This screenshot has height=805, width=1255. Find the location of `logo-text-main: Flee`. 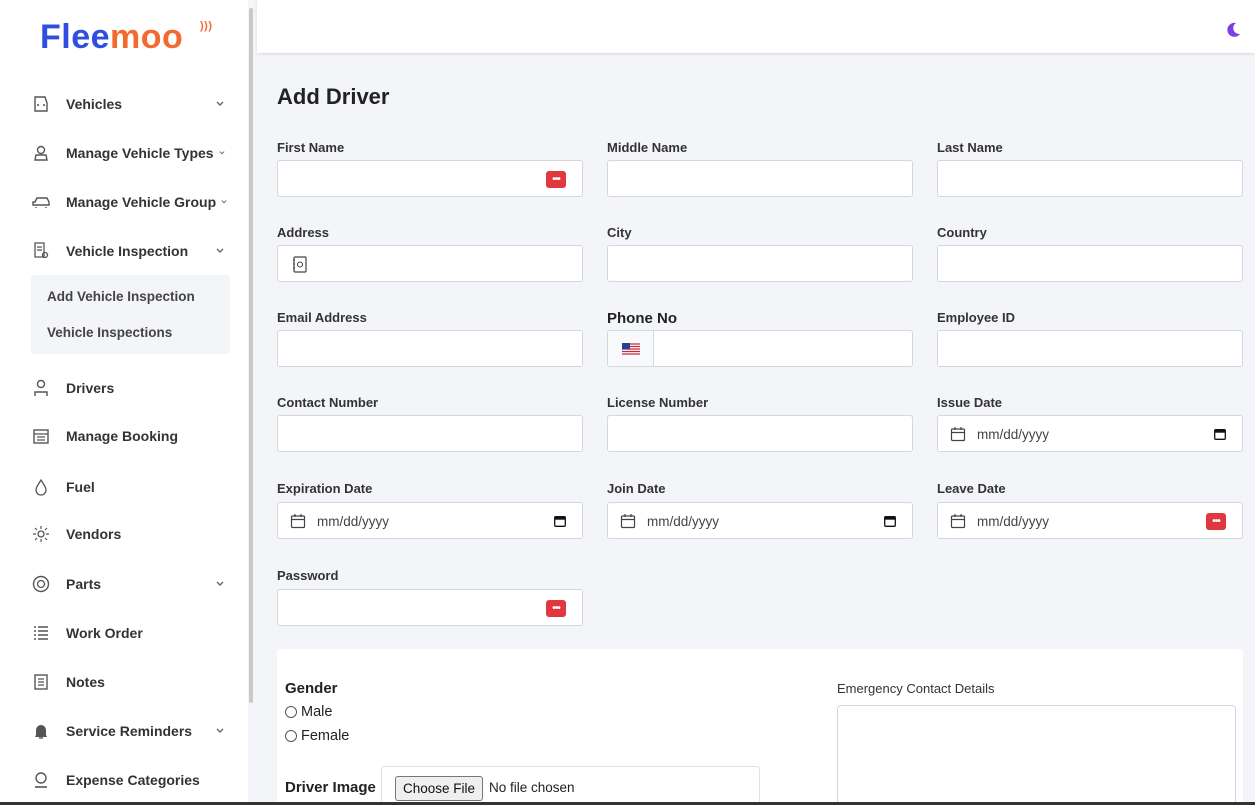

logo-text-main: Flee is located at coordinates (75, 37).